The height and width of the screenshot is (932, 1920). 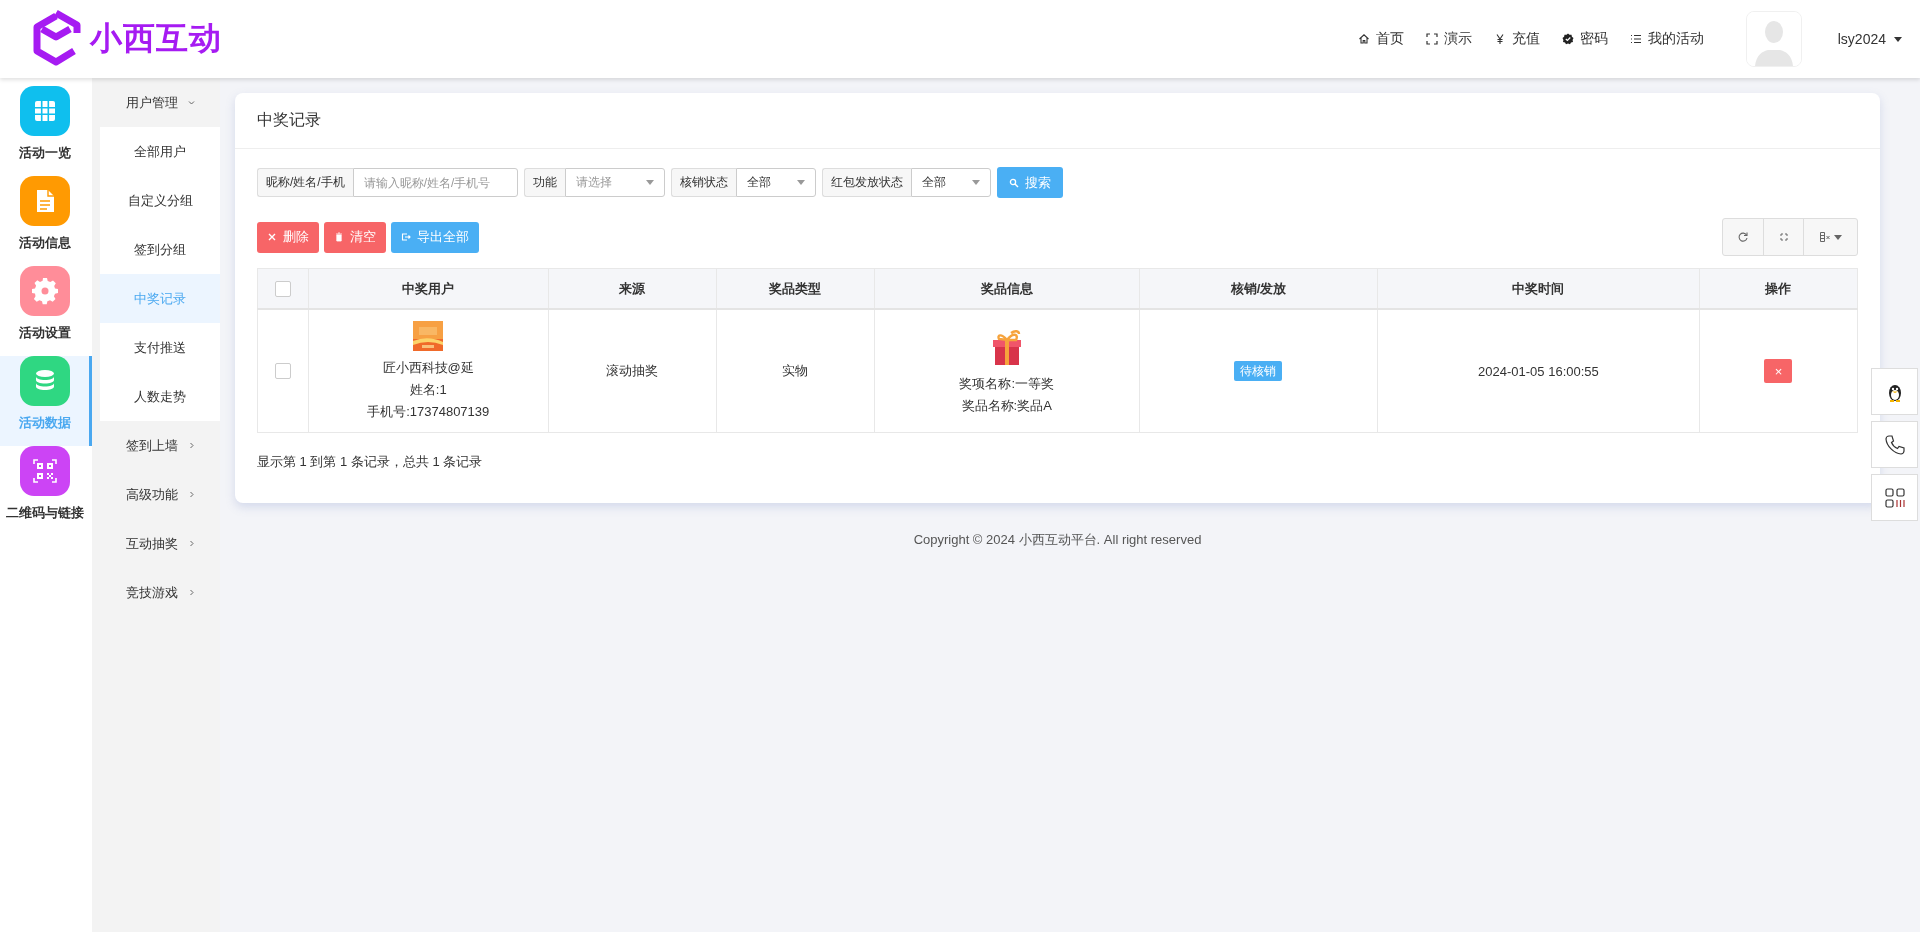 What do you see at coordinates (1258, 288) in the screenshot?
I see `column-header: 核销/发放` at bounding box center [1258, 288].